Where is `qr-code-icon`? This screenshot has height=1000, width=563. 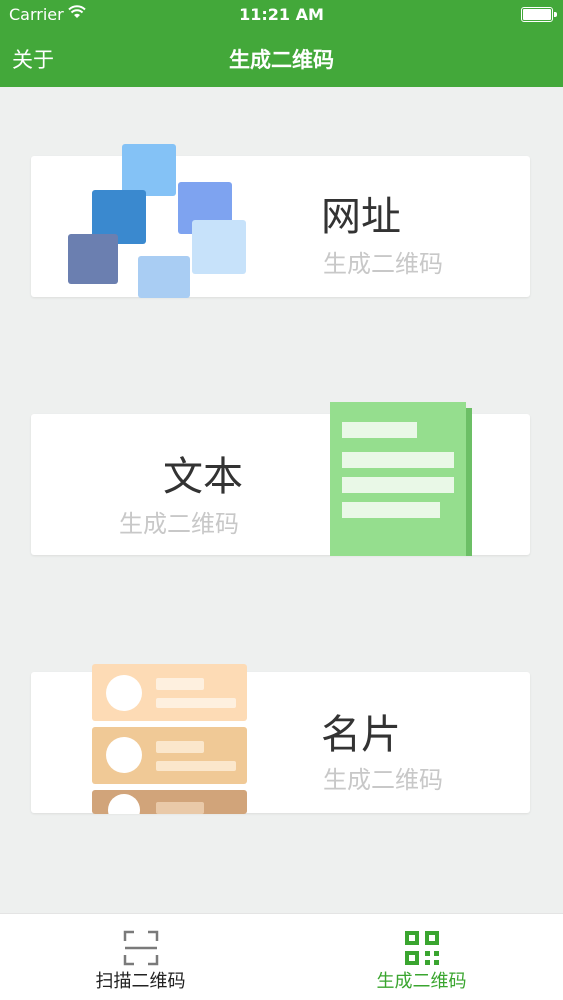 qr-code-icon is located at coordinates (421, 948).